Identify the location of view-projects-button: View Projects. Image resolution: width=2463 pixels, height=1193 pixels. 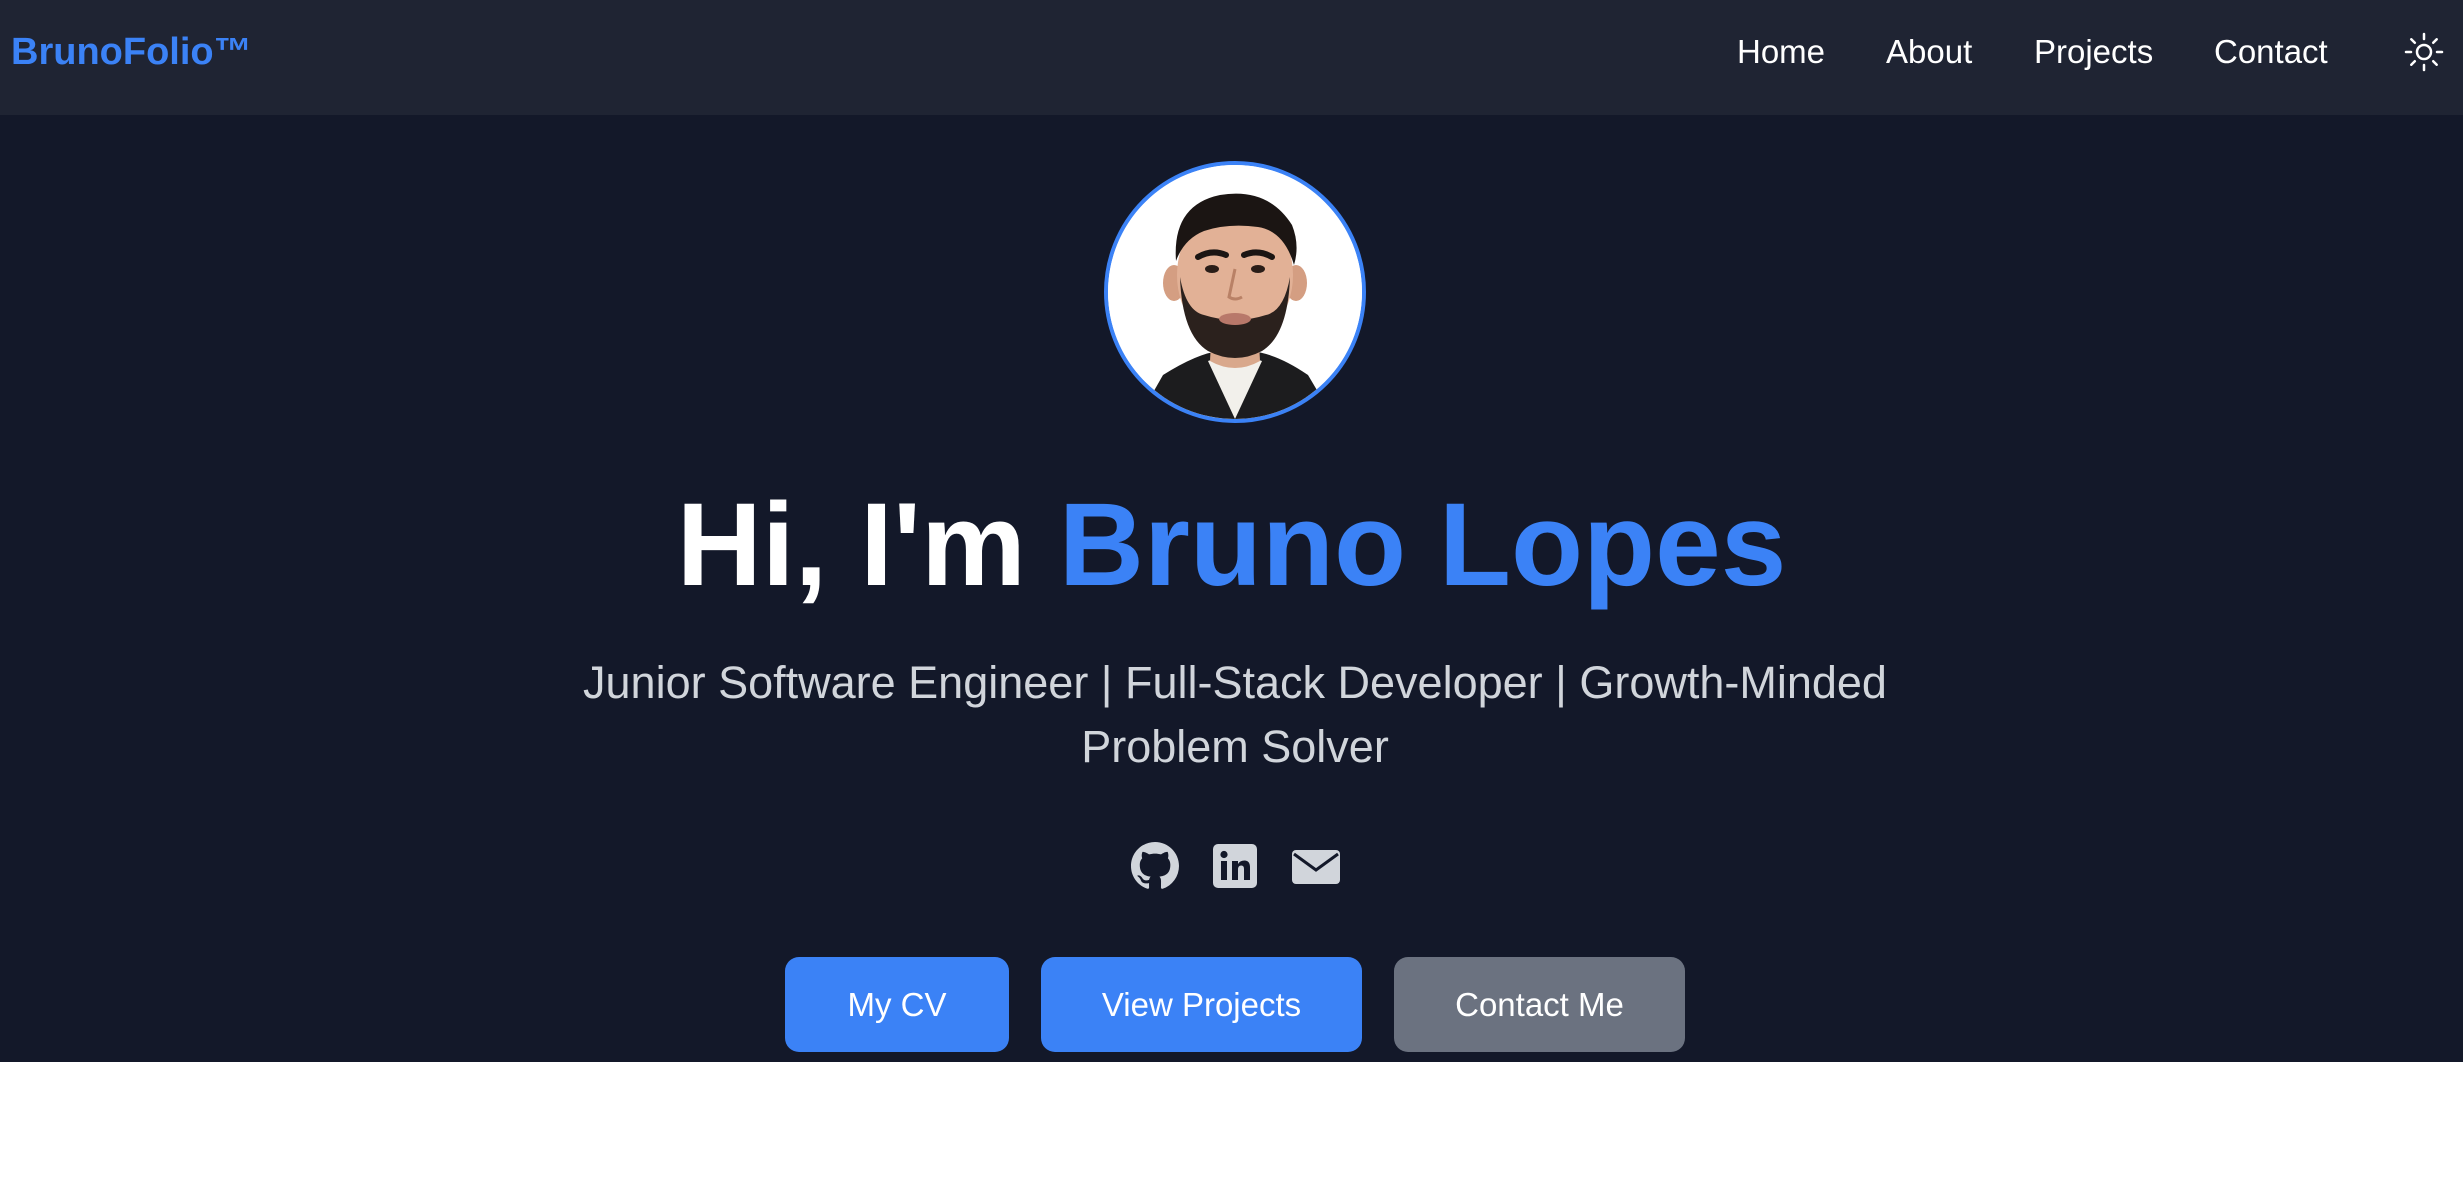
(1201, 1004).